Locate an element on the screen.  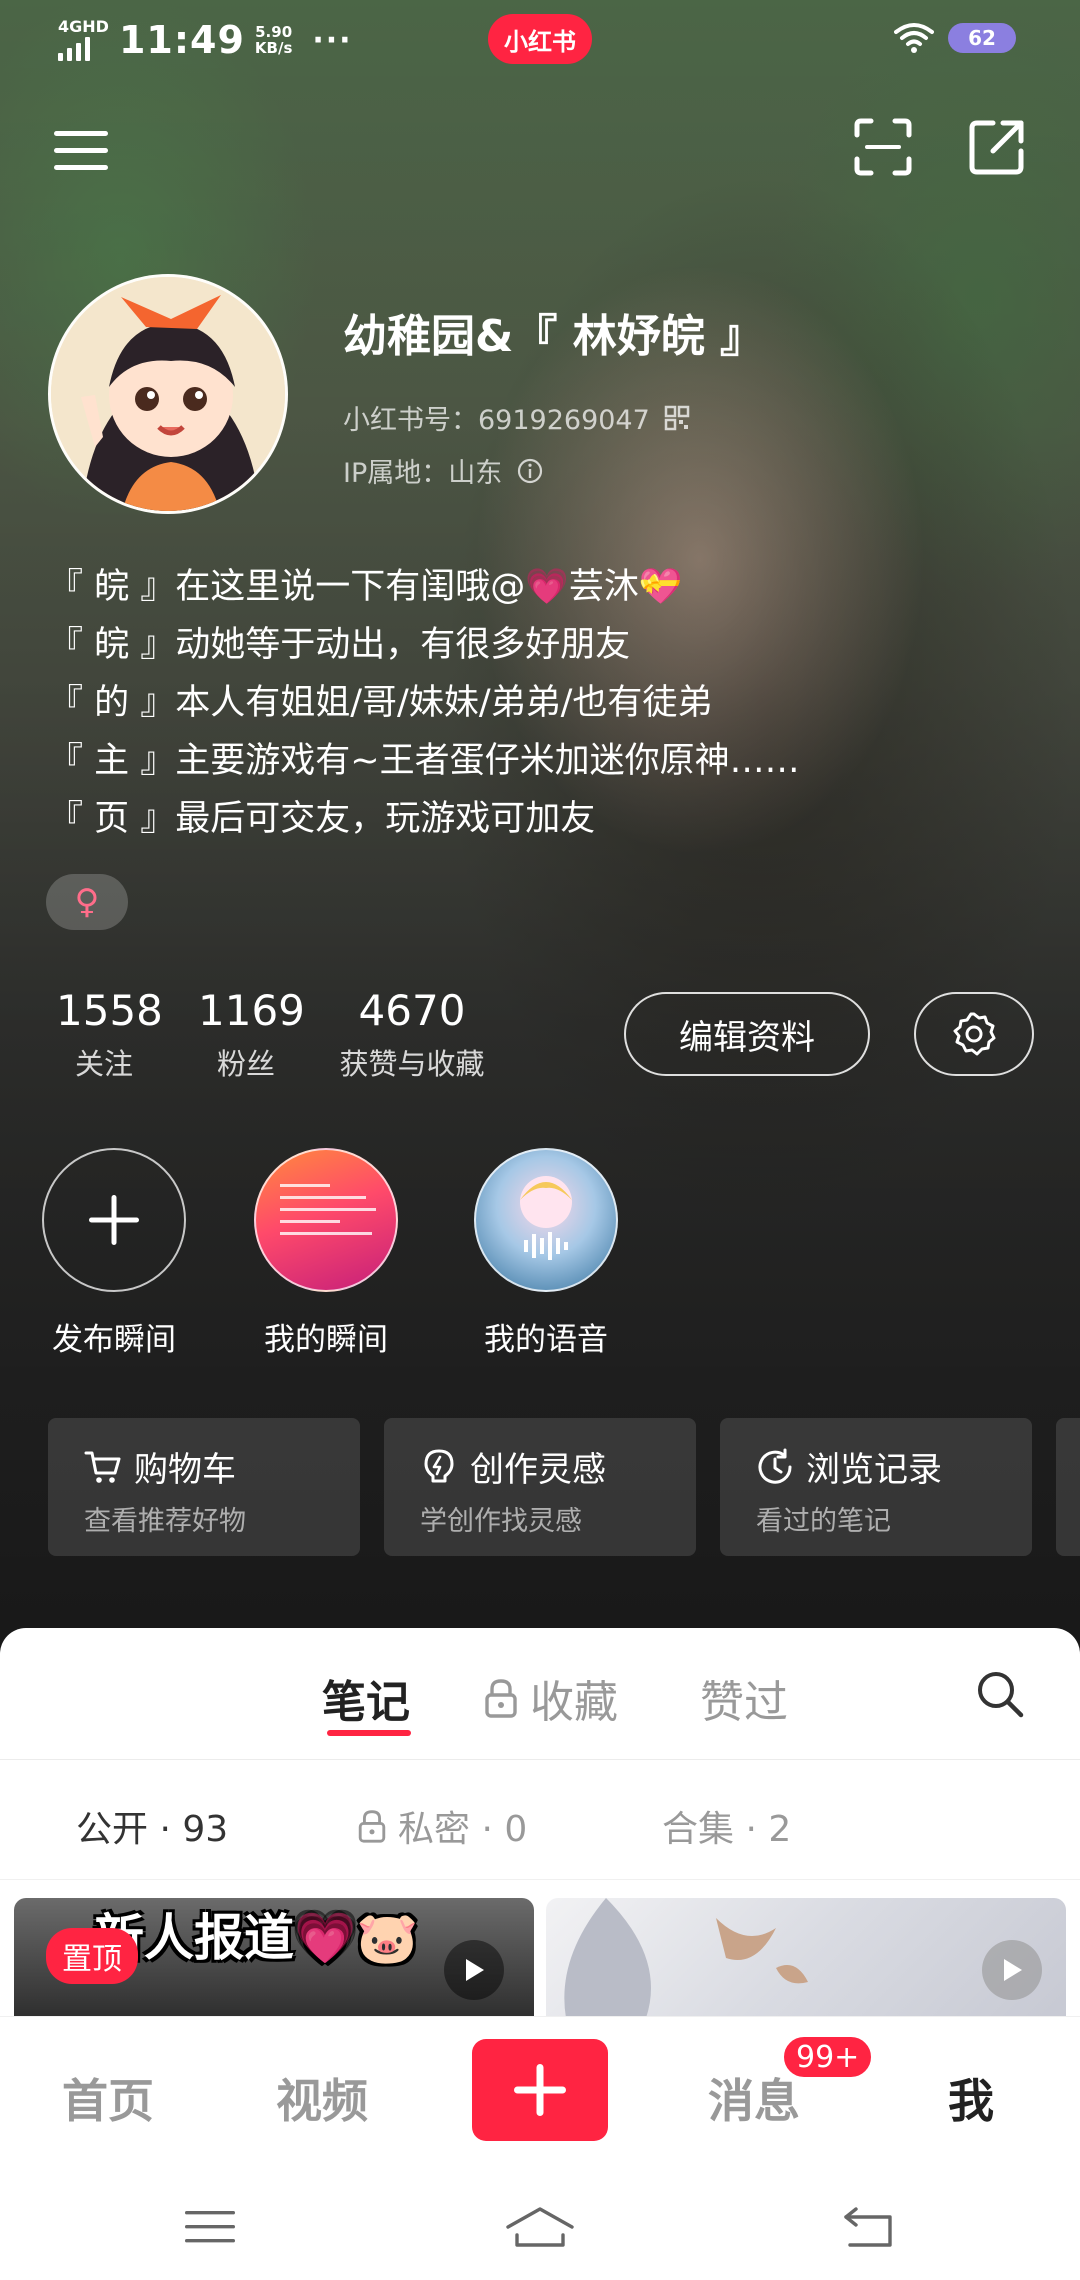
info-icon is located at coordinates (530, 471).